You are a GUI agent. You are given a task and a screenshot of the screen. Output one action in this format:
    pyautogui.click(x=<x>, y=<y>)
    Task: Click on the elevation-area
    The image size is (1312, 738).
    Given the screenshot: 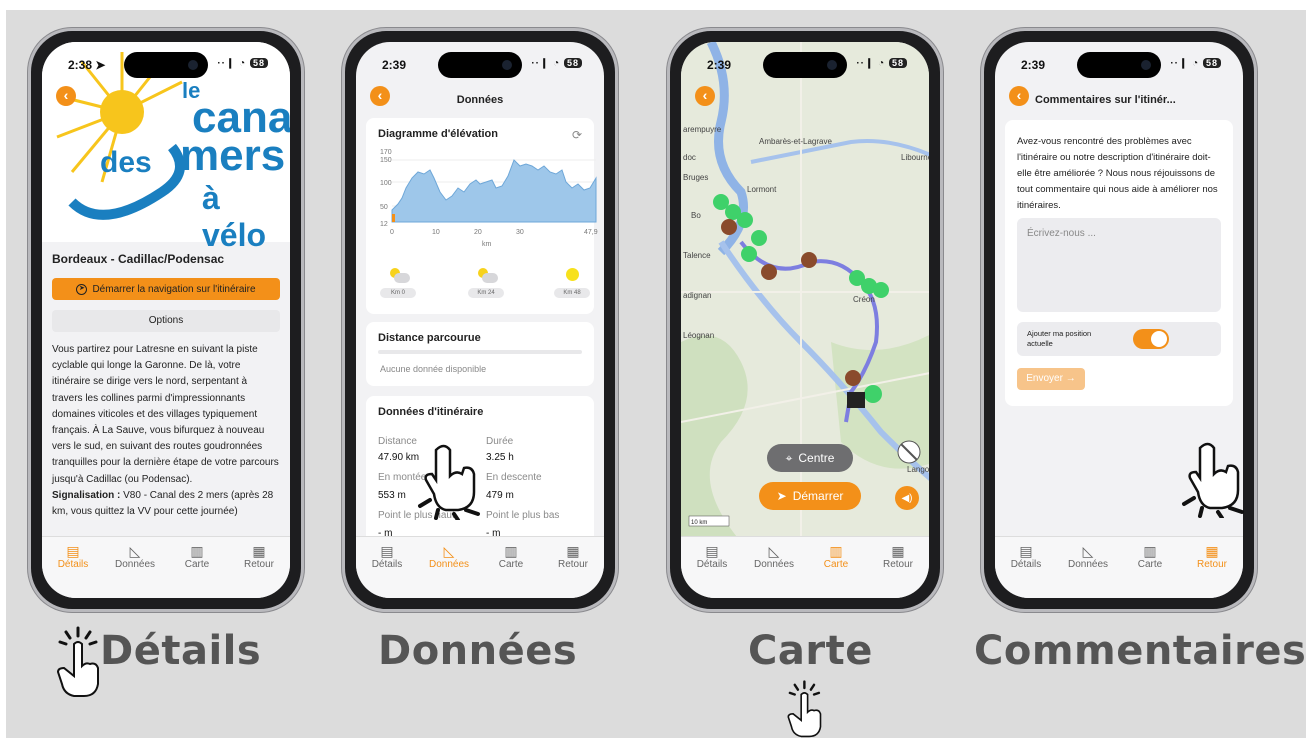 What is the action you would take?
    pyautogui.click(x=494, y=191)
    